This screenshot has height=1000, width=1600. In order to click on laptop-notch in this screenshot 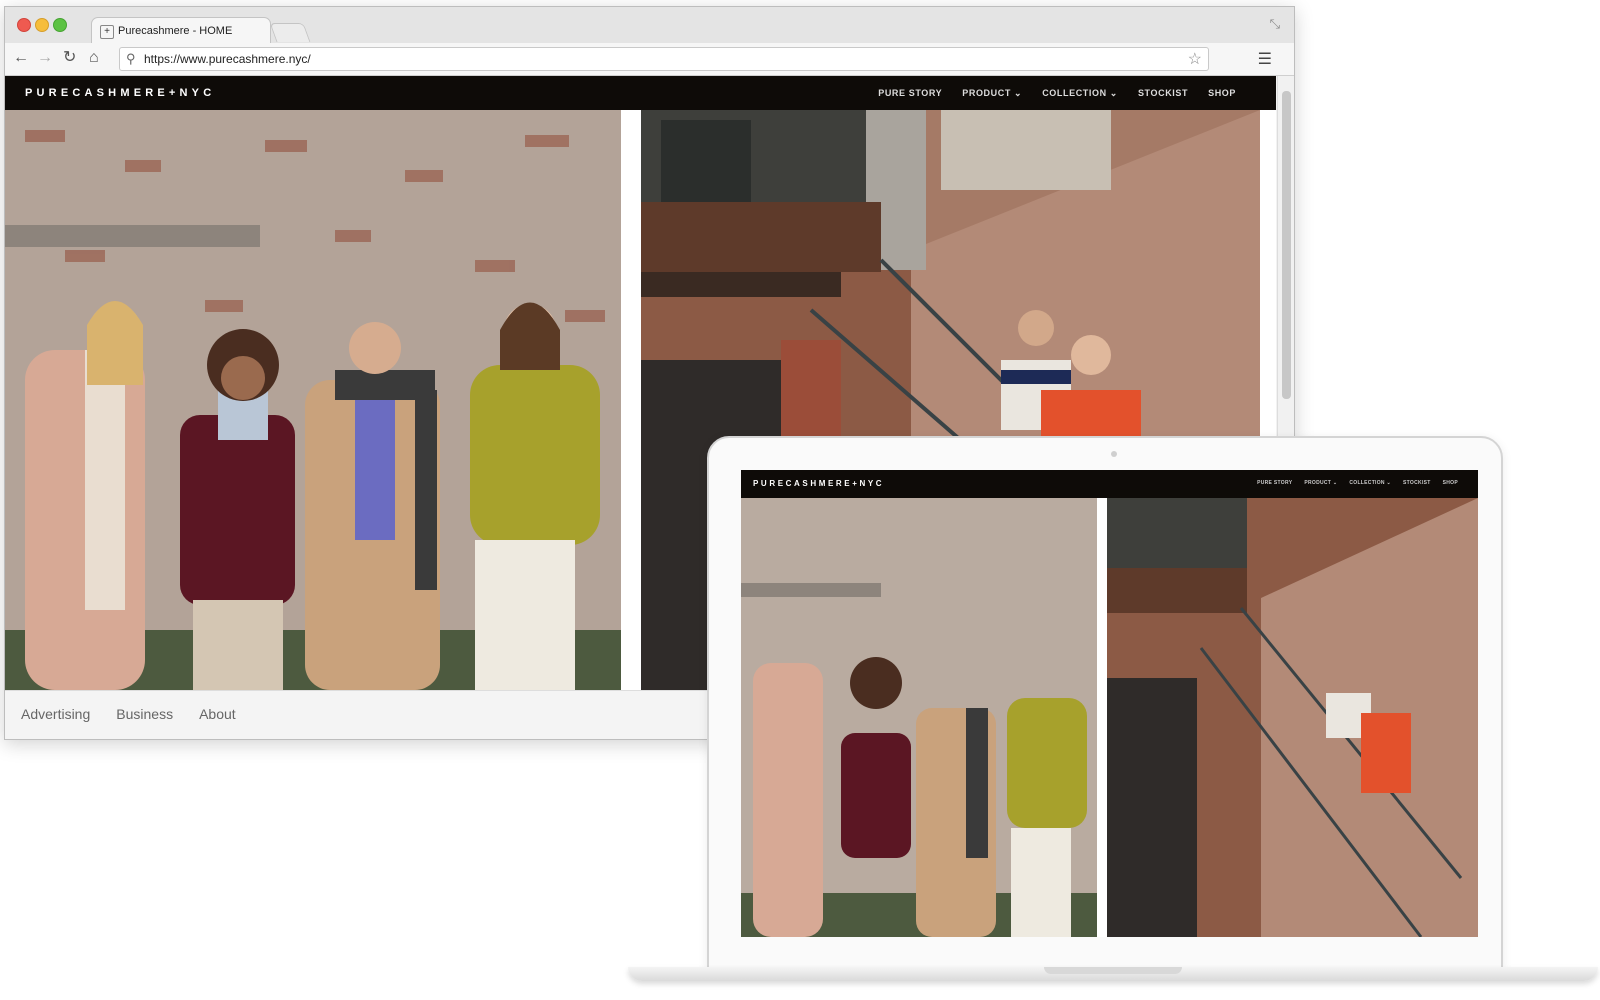, I will do `click(1113, 970)`.